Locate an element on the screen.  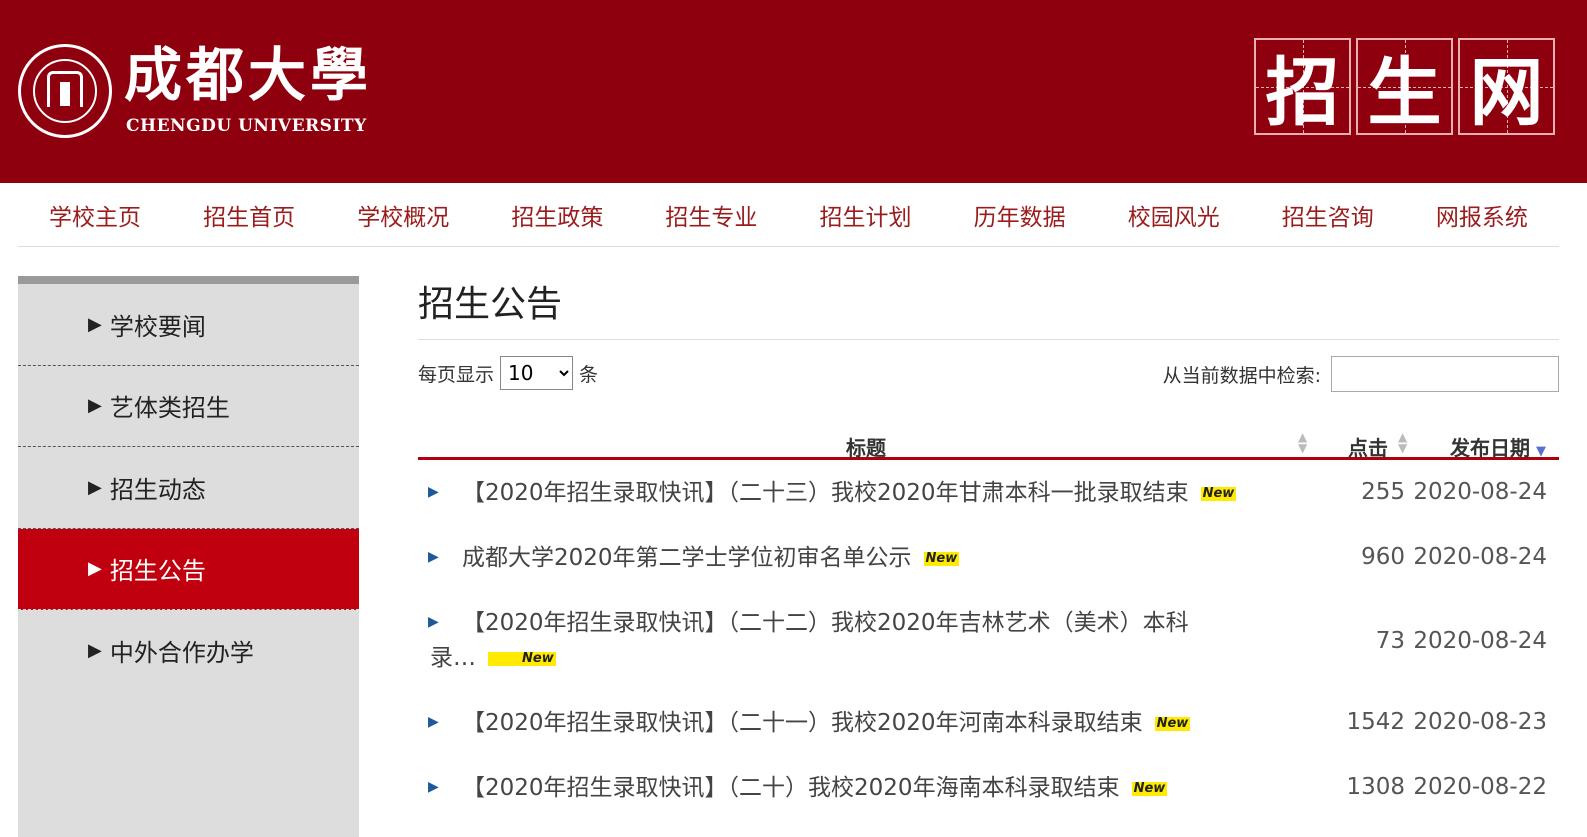
sidebar-item-arts-sports: ▶ 艺体类招生 is located at coordinates (188, 406).